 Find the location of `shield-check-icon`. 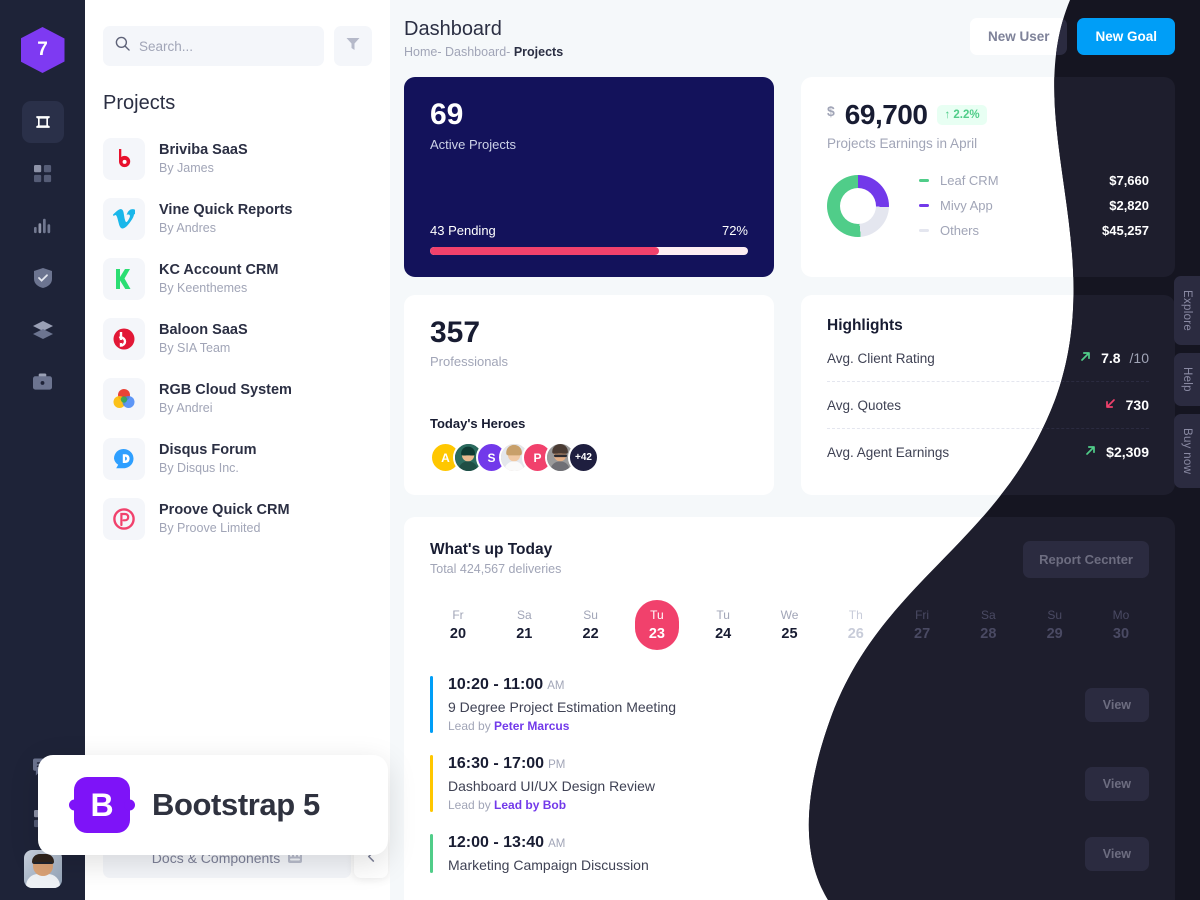

shield-check-icon is located at coordinates (42, 278).